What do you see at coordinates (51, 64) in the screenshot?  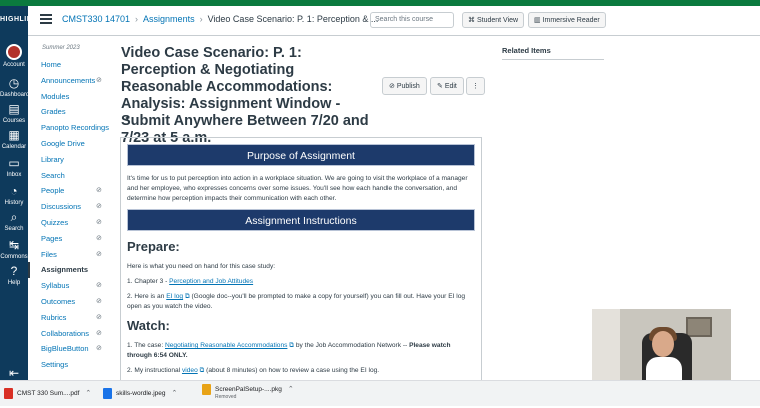 I see `course-nav-label: Home` at bounding box center [51, 64].